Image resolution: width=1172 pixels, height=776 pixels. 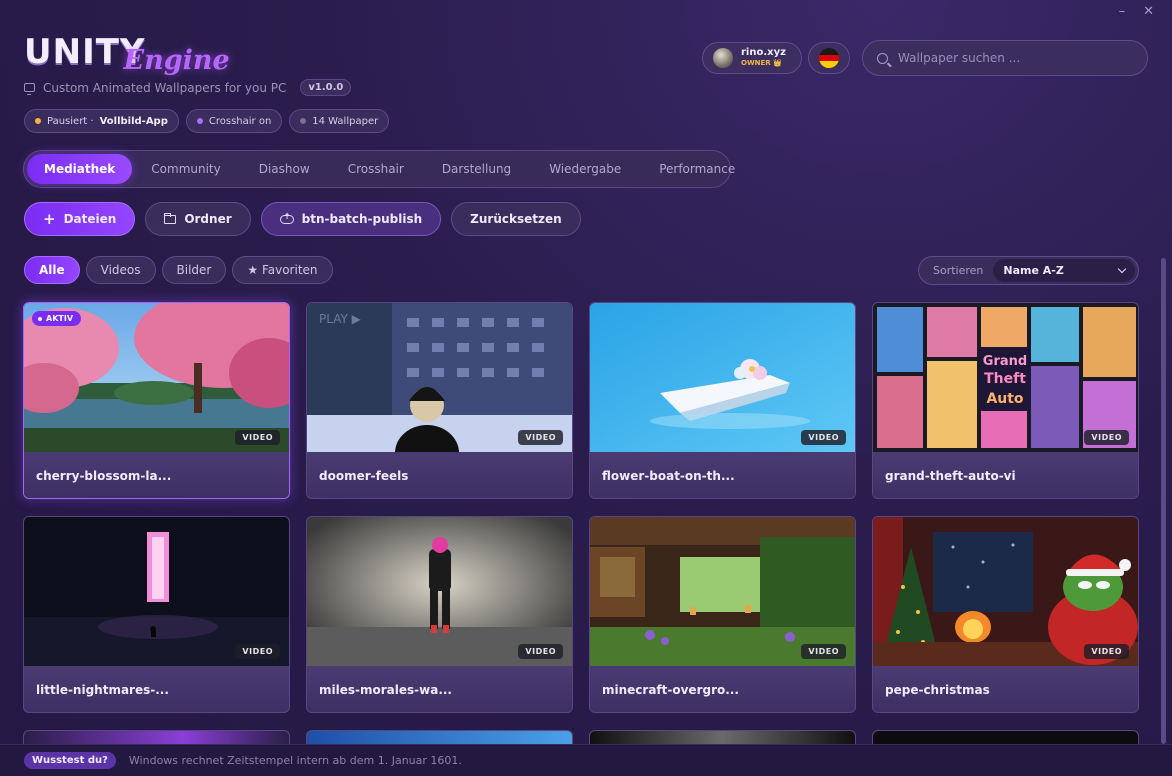 What do you see at coordinates (476, 169) in the screenshot?
I see `tab-darstellung: Darstellung` at bounding box center [476, 169].